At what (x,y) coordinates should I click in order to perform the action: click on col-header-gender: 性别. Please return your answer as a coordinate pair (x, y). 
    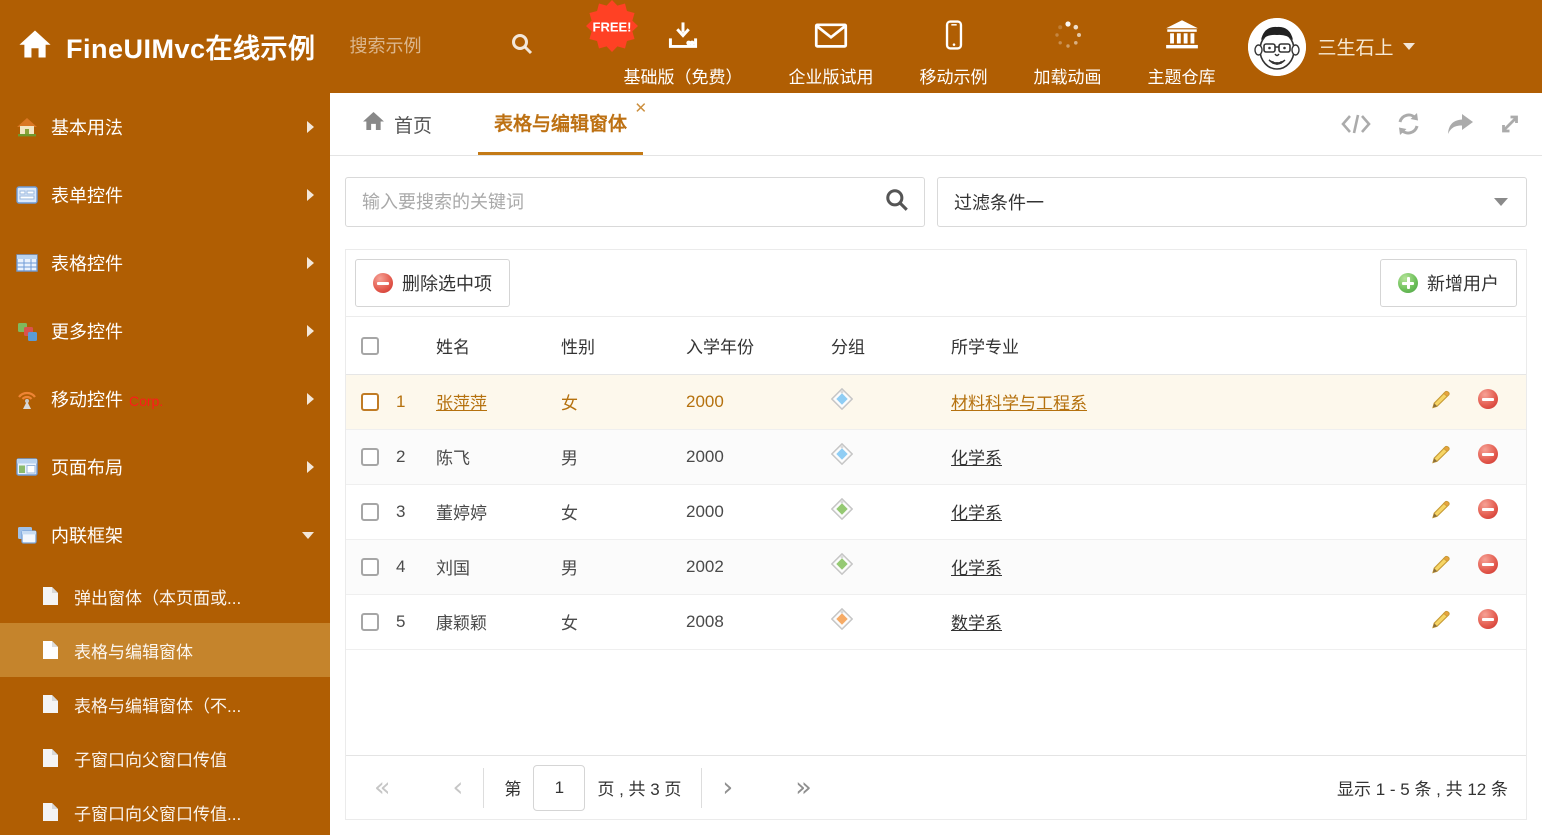
    Looking at the image, I should click on (623, 346).